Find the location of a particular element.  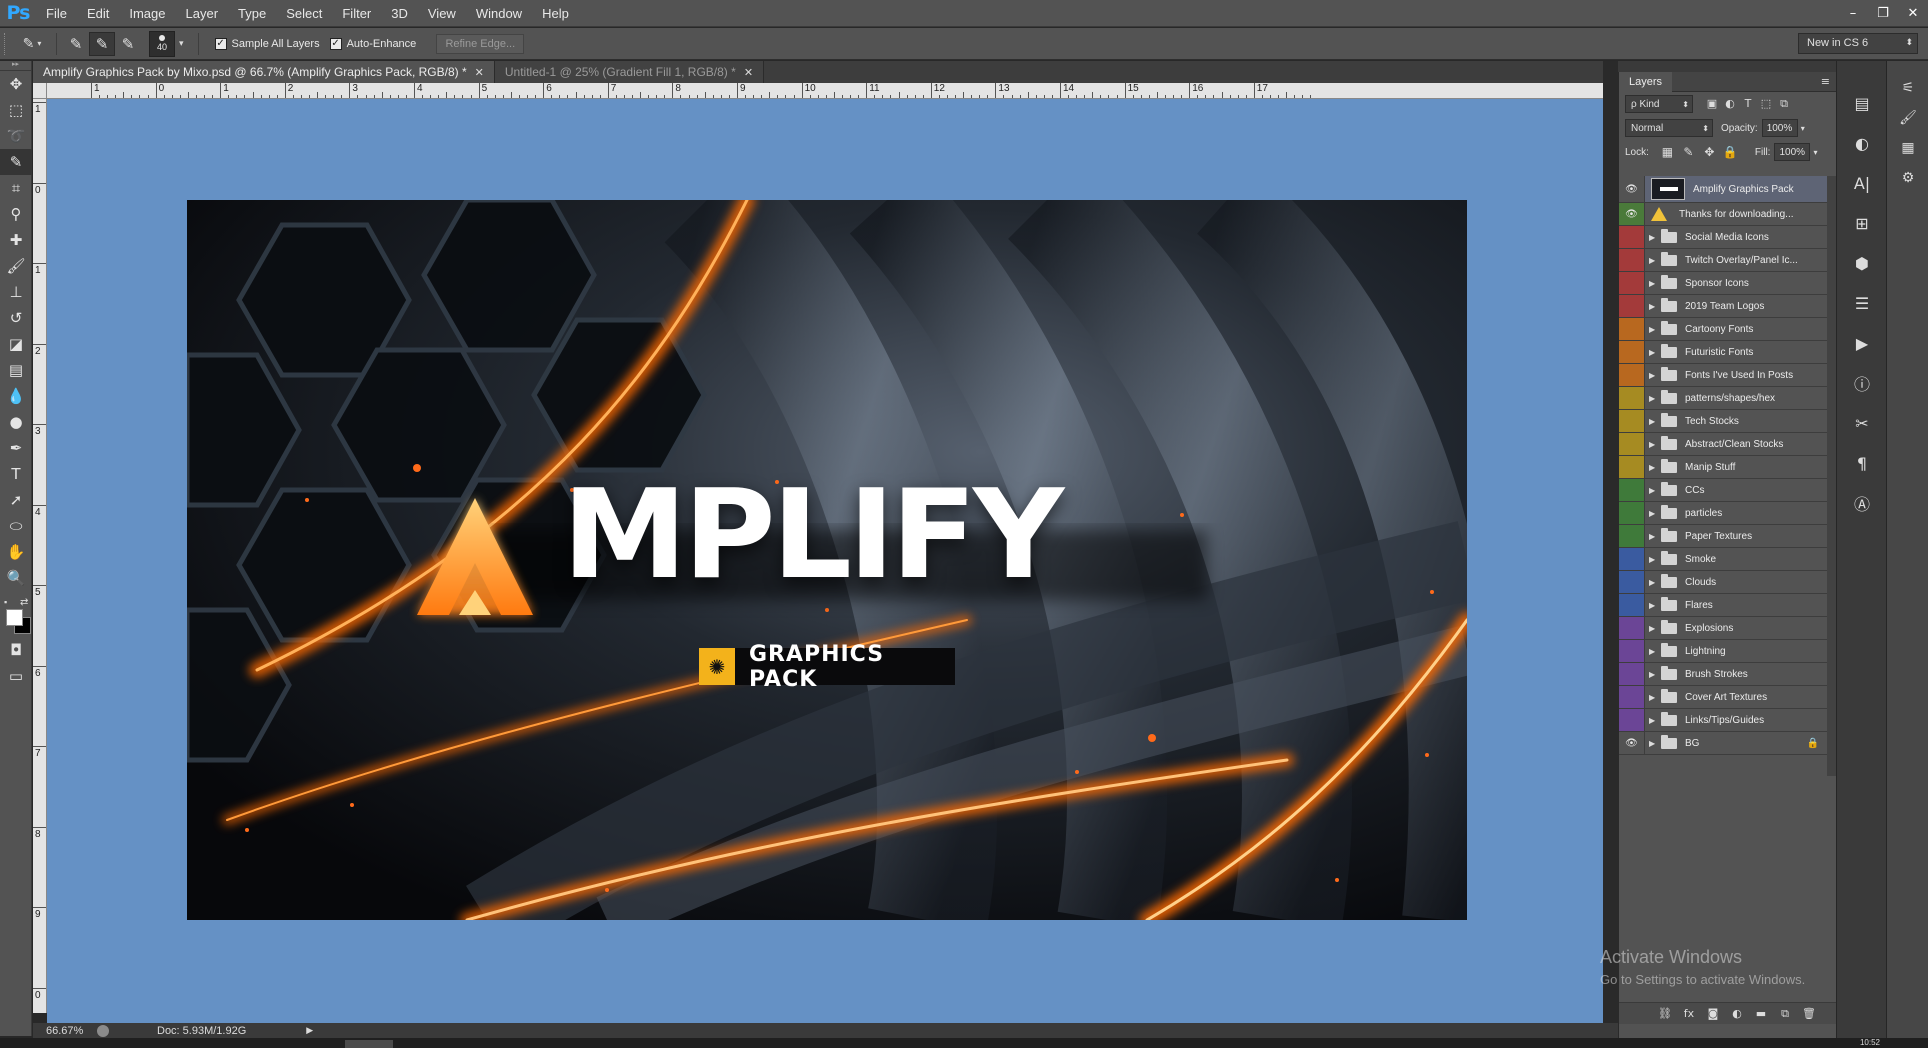

eraser-tool-icon: ◪ is located at coordinates (16, 344).